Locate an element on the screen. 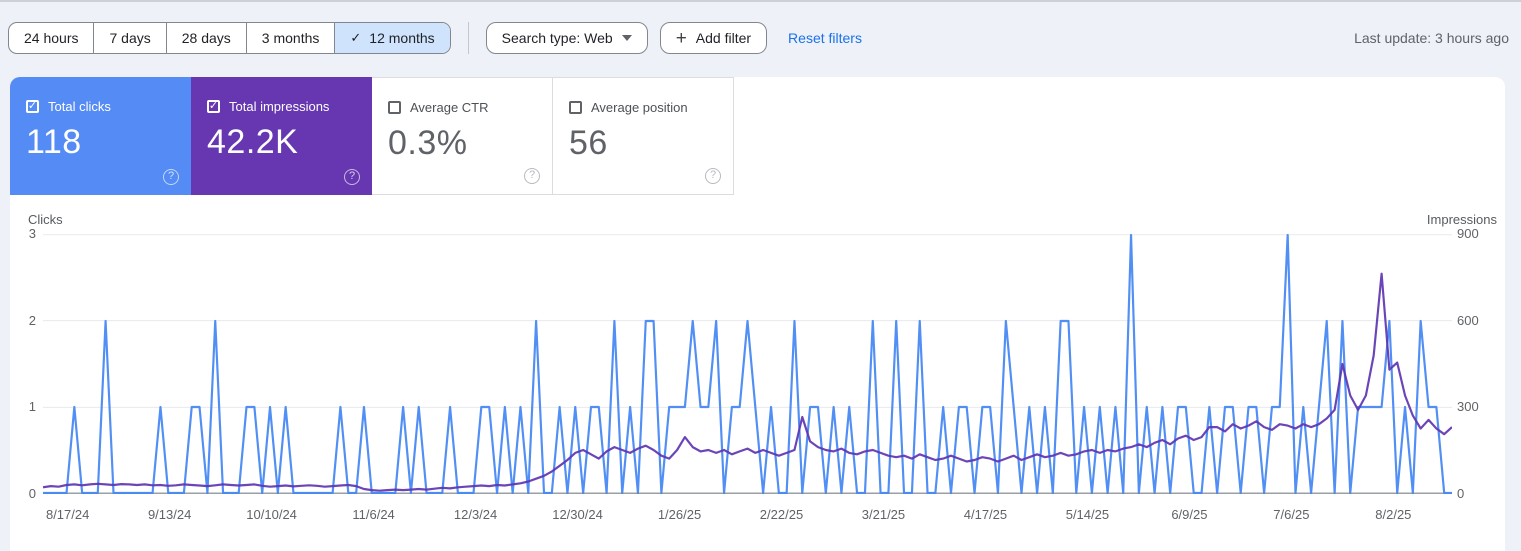 The height and width of the screenshot is (551, 1521). date-range-3-months: ✓ 3 months is located at coordinates (290, 38).